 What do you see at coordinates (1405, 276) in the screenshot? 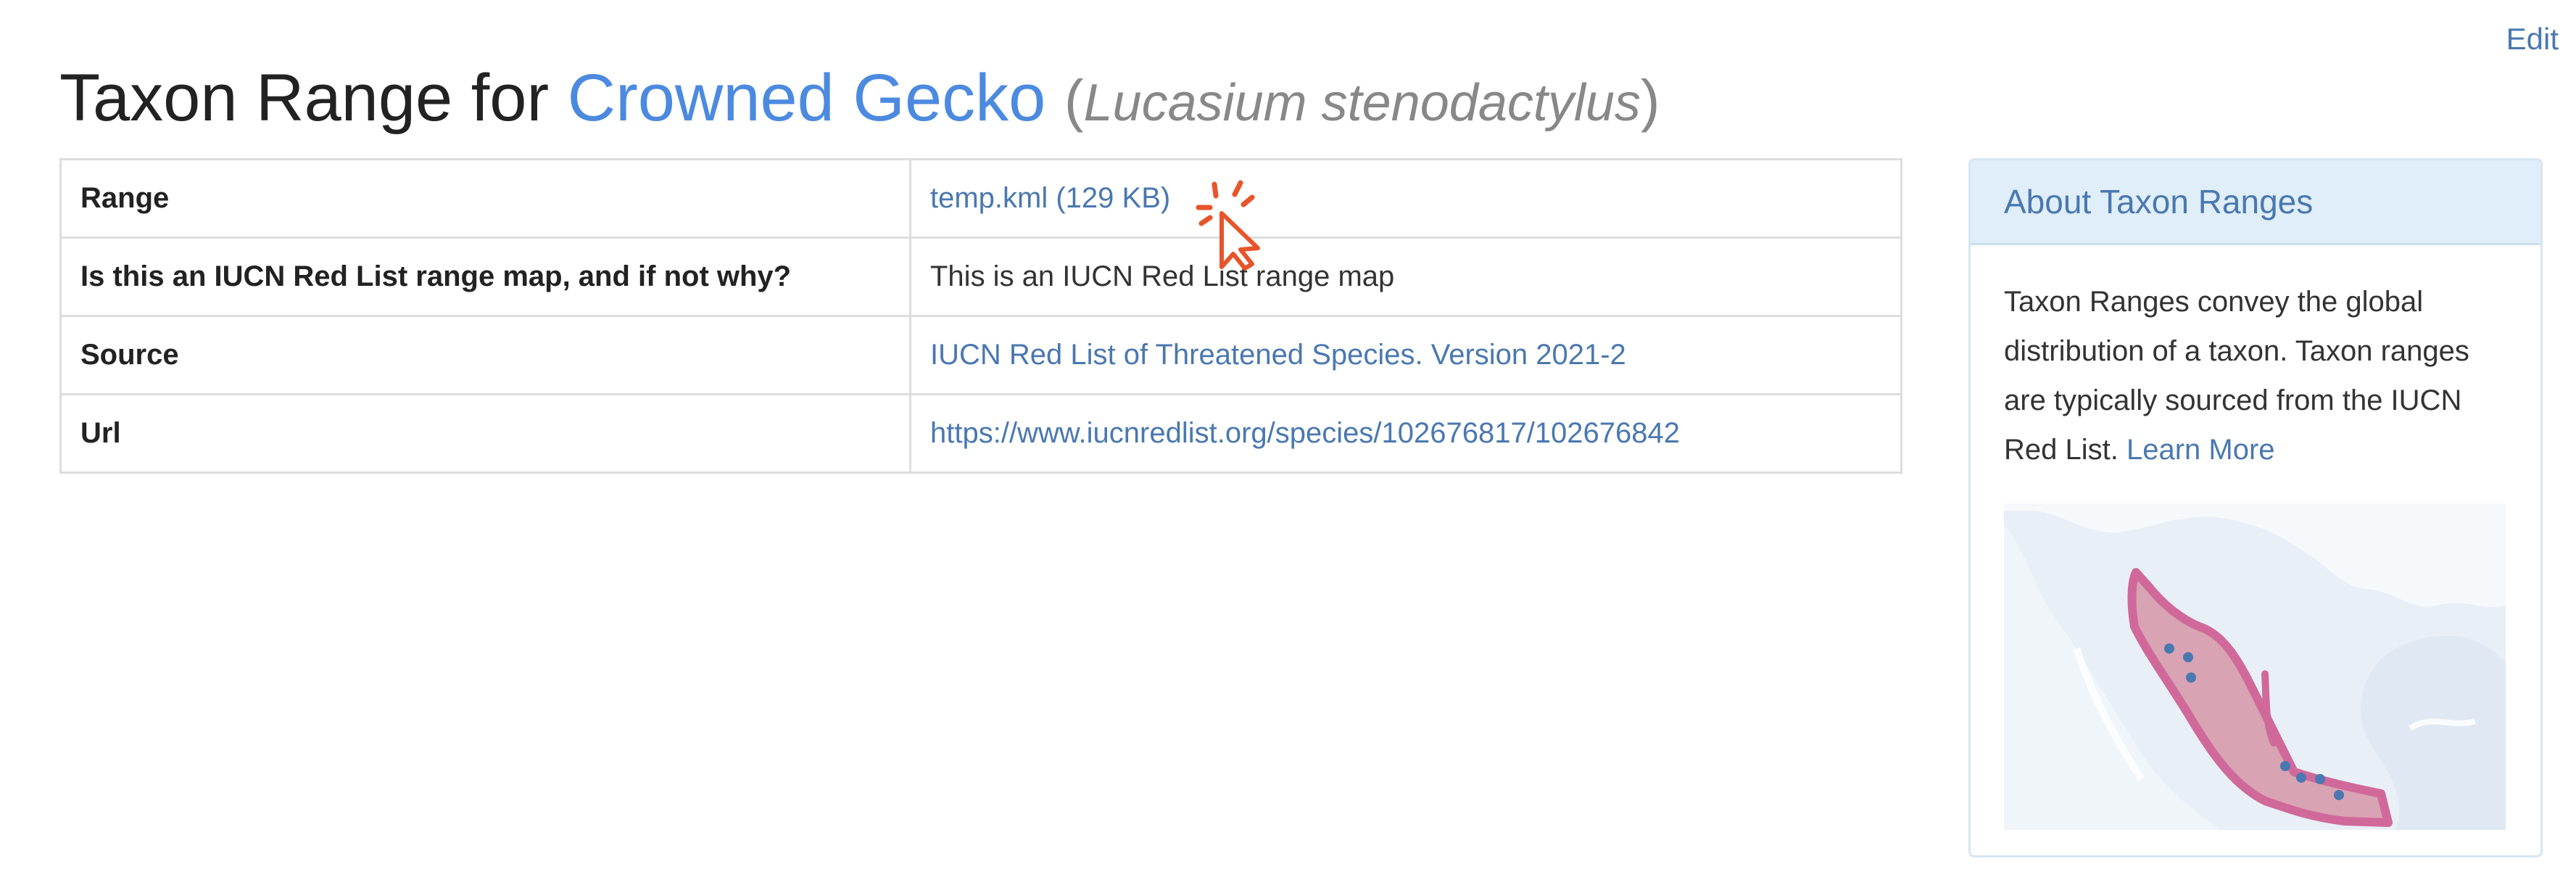
I see `row-value-iucn: This is an IUCN Red List range map` at bounding box center [1405, 276].